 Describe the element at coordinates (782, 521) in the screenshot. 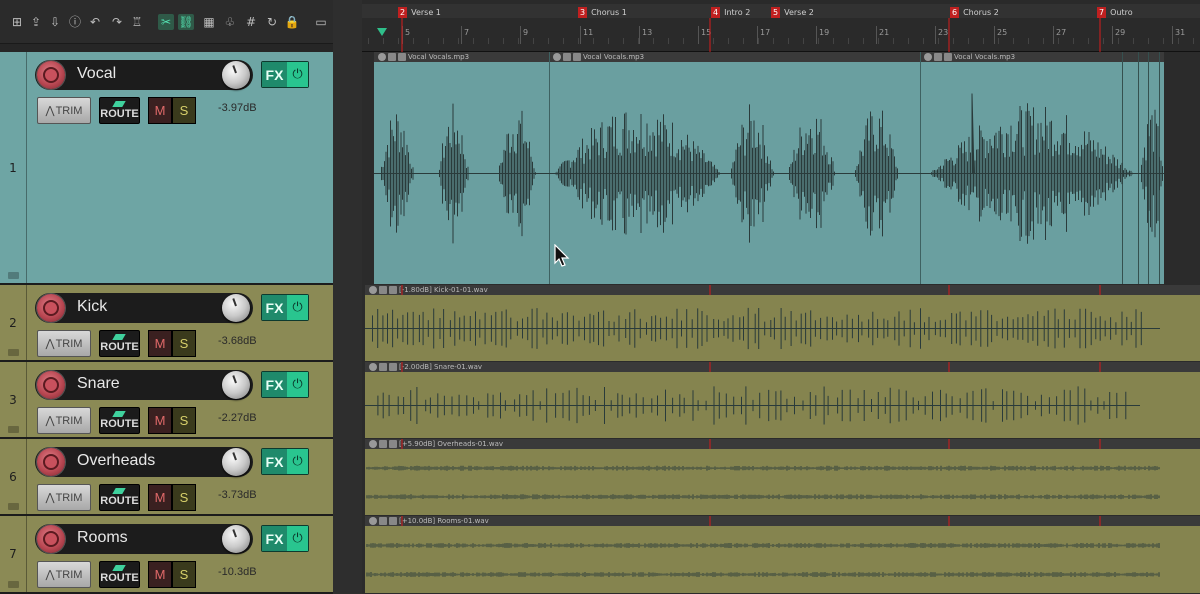

I see `item-header: [+10.0dB] Rooms-01.wav` at that location.